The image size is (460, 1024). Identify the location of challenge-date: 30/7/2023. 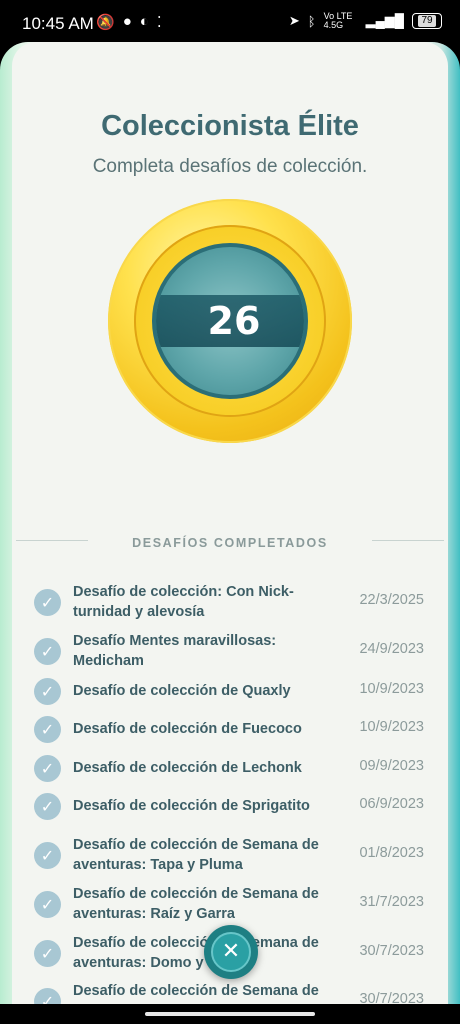
(391, 951).